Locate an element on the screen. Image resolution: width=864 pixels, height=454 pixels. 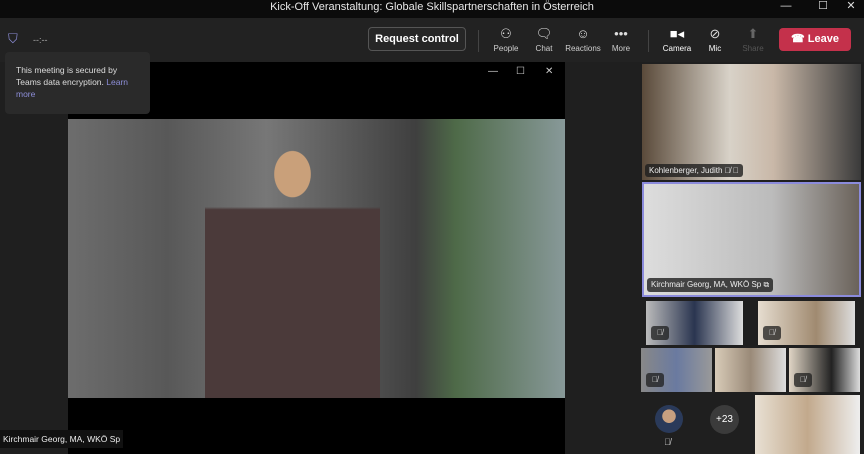
participant-tile-active: Kirchmair Georg, MA, WKÖ Sp ⧉ is located at coordinates (751, 239).